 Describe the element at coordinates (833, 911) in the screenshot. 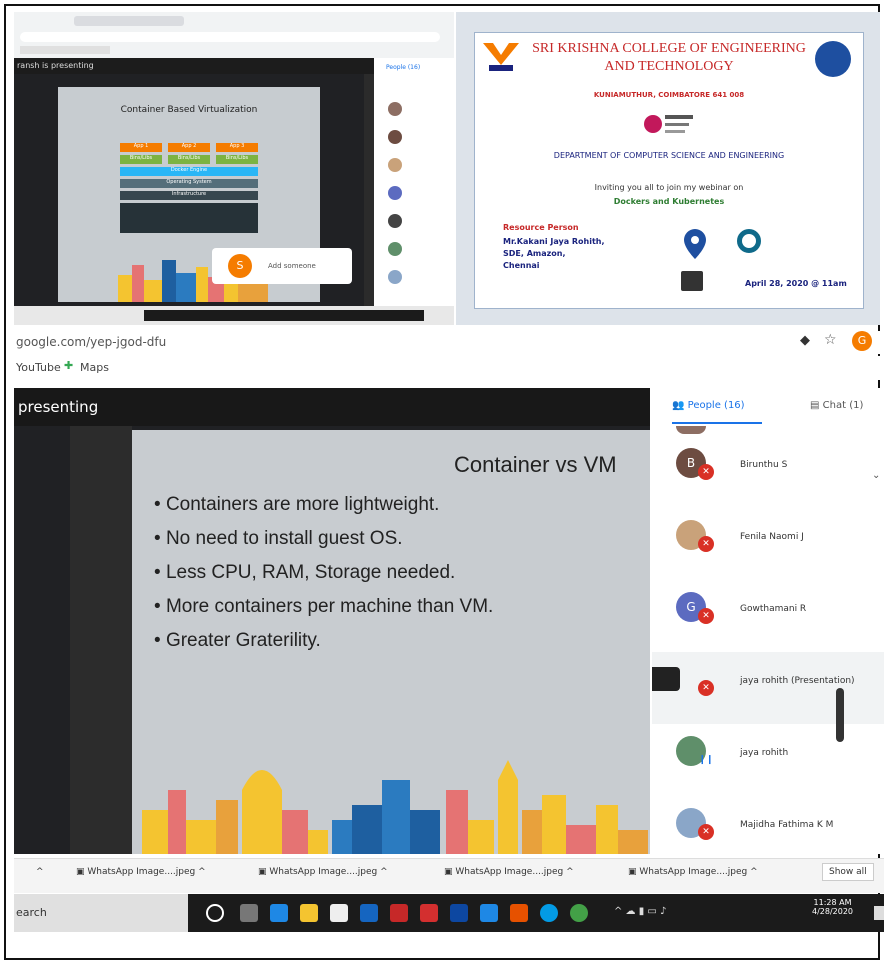

I see `clock-date: 4/28/2020` at that location.